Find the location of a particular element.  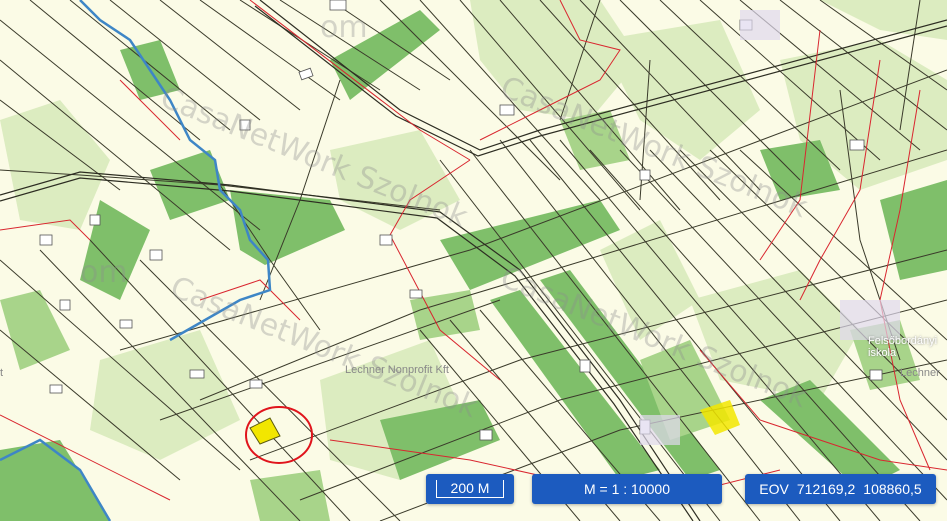

edge-label: Lechner is located at coordinates (920, 373).